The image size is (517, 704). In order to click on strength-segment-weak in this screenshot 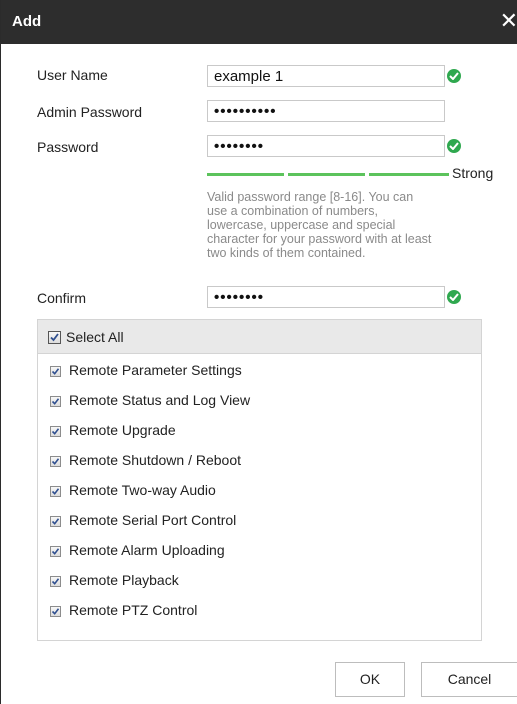, I will do `click(245, 174)`.